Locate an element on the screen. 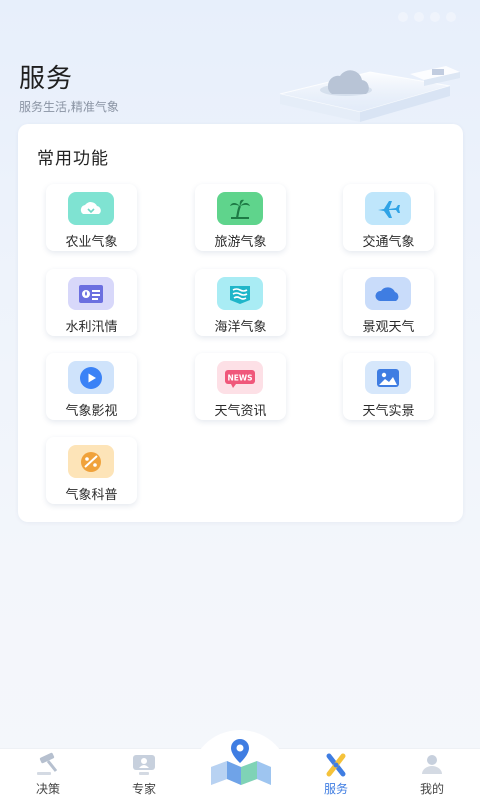  function-landscape: 景观天气 is located at coordinates (388, 302).